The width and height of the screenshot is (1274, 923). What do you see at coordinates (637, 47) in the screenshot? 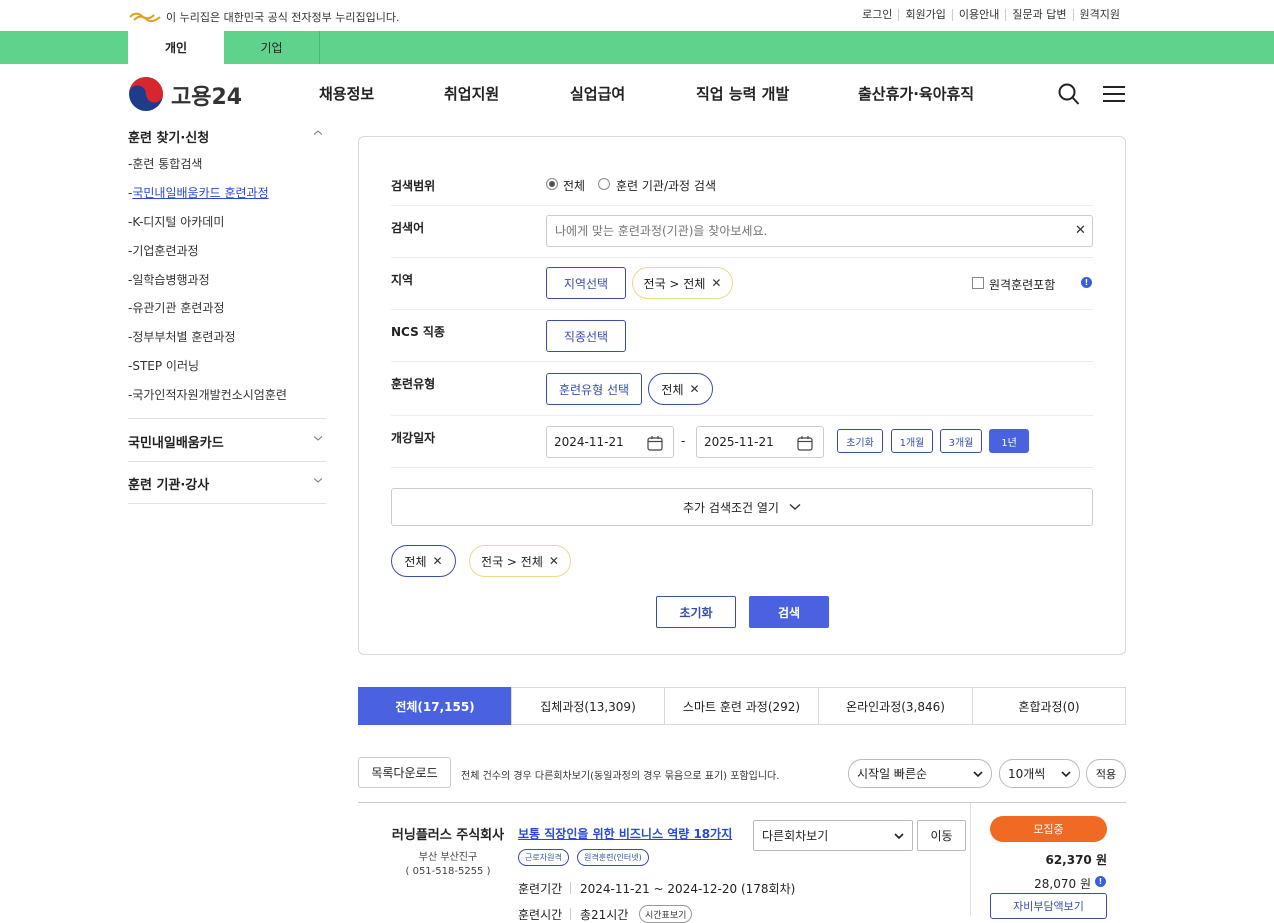
I see `audience-tab-bar: 개인 기업` at bounding box center [637, 47].